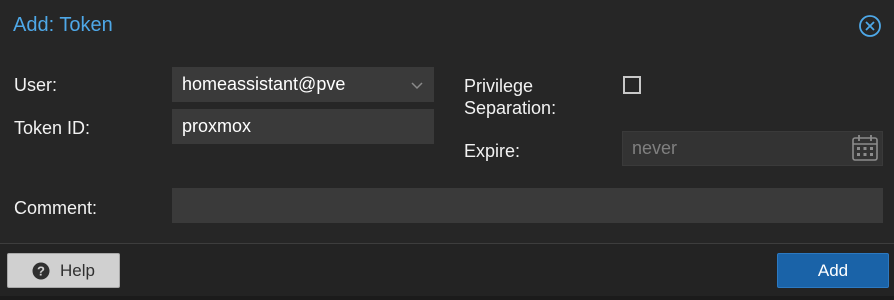 The image size is (894, 300). Describe the element at coordinates (655, 148) in the screenshot. I see `expire-placeholder: never` at that location.